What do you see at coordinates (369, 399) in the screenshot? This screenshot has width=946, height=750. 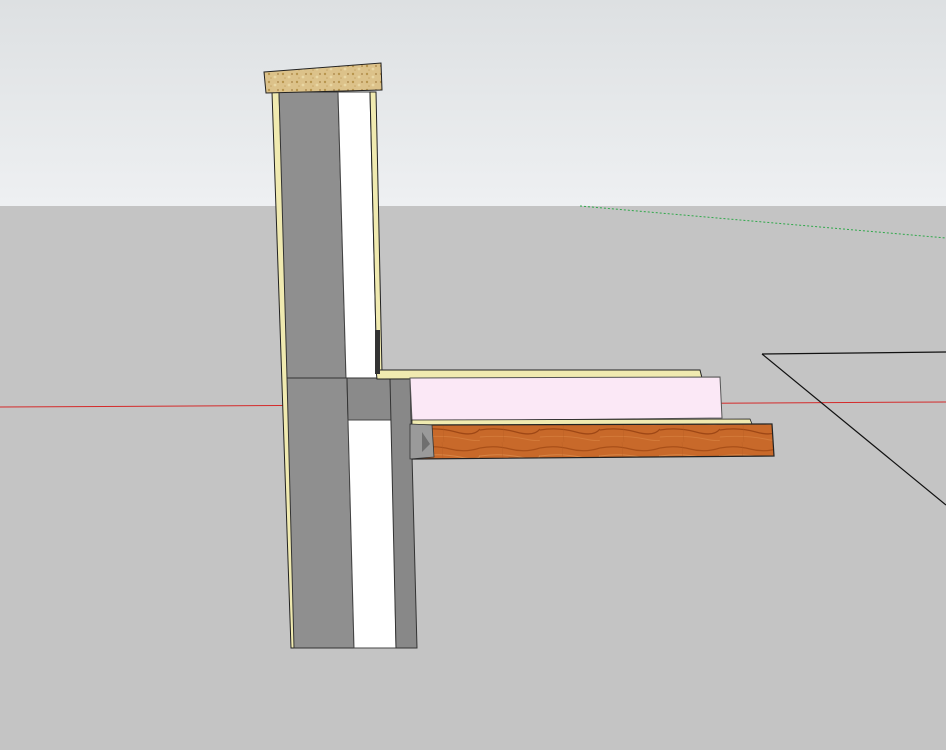 I see `wall-concrete-junction` at bounding box center [369, 399].